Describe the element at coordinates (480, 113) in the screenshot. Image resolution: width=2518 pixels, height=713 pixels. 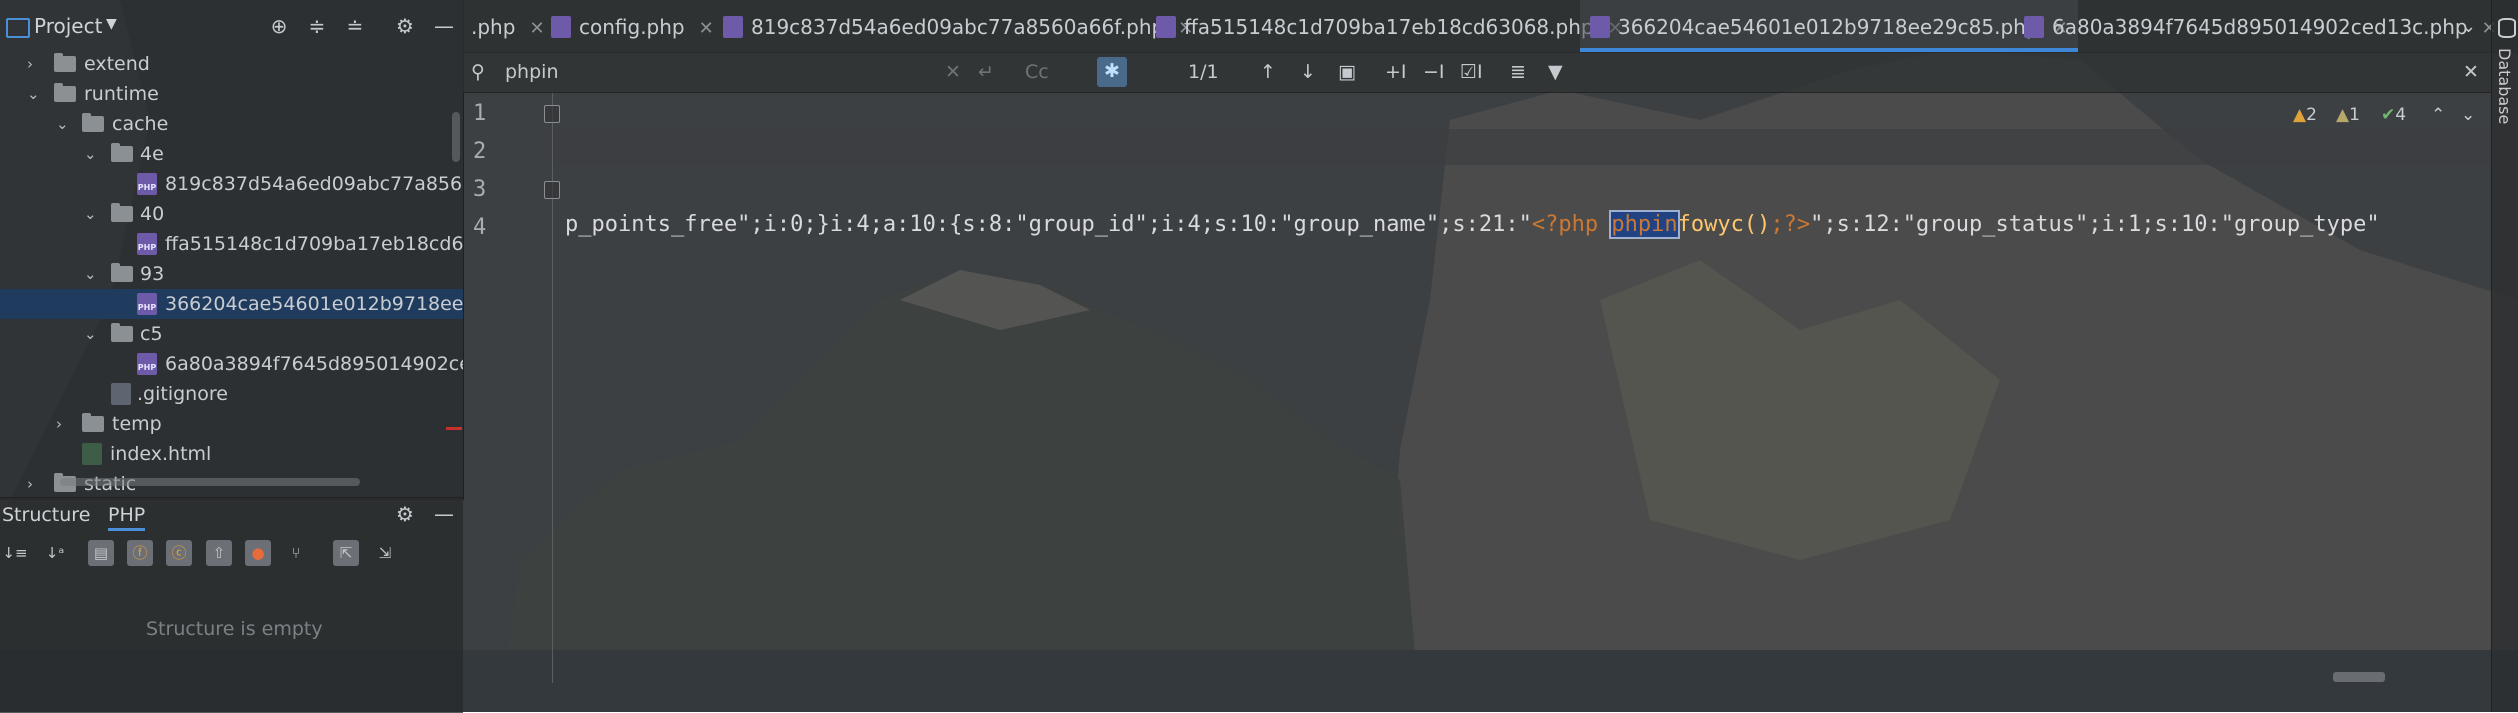
I see `line-number: 1` at that location.